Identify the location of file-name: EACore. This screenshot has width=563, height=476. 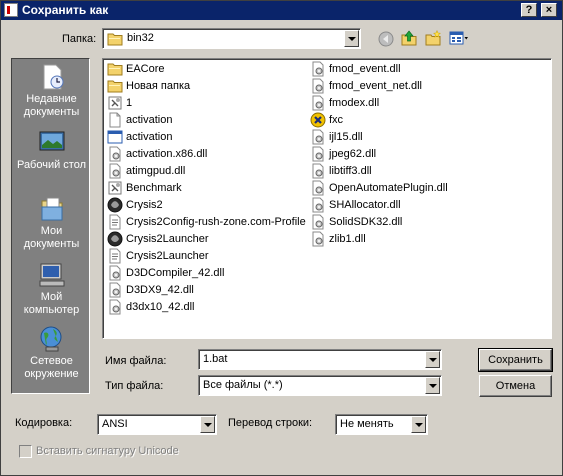
(145, 69).